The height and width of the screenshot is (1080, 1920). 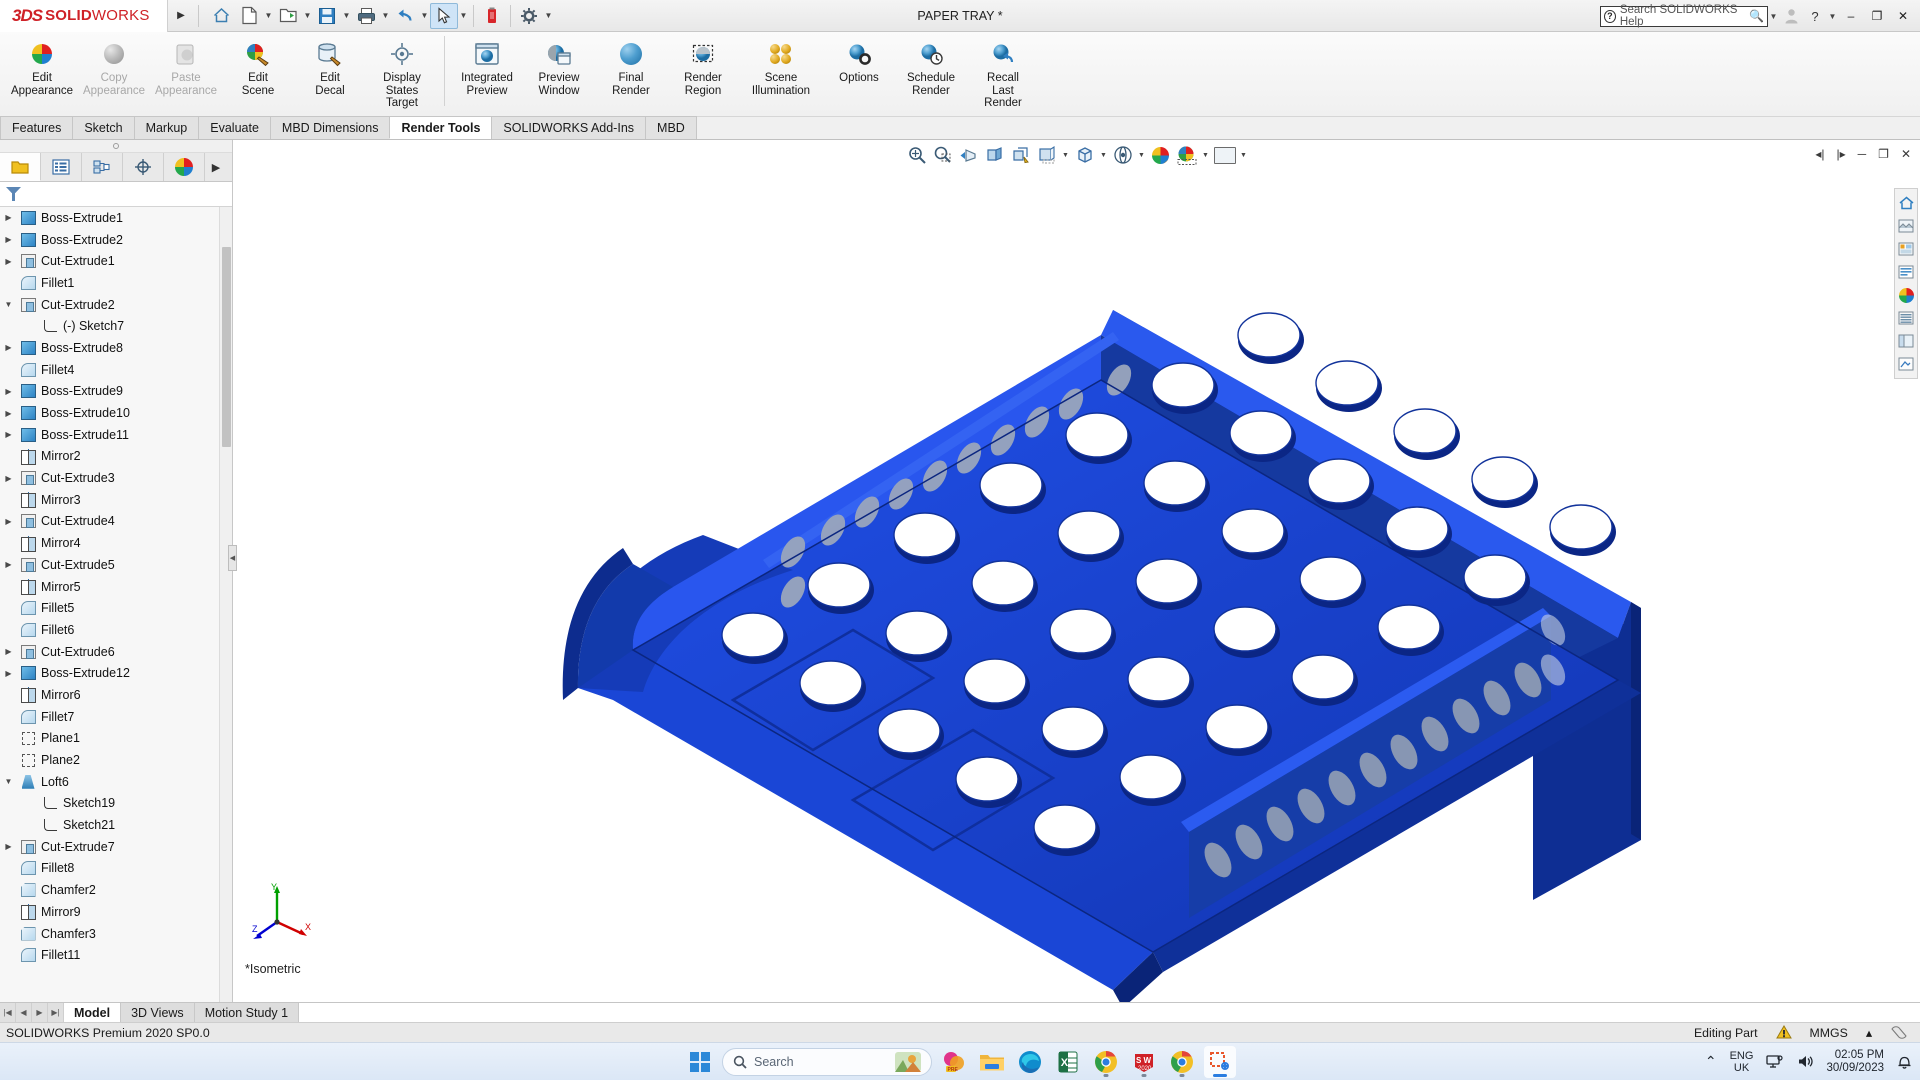 I want to click on feature-tree-item: (-) Sketch7, so click(x=116, y=326).